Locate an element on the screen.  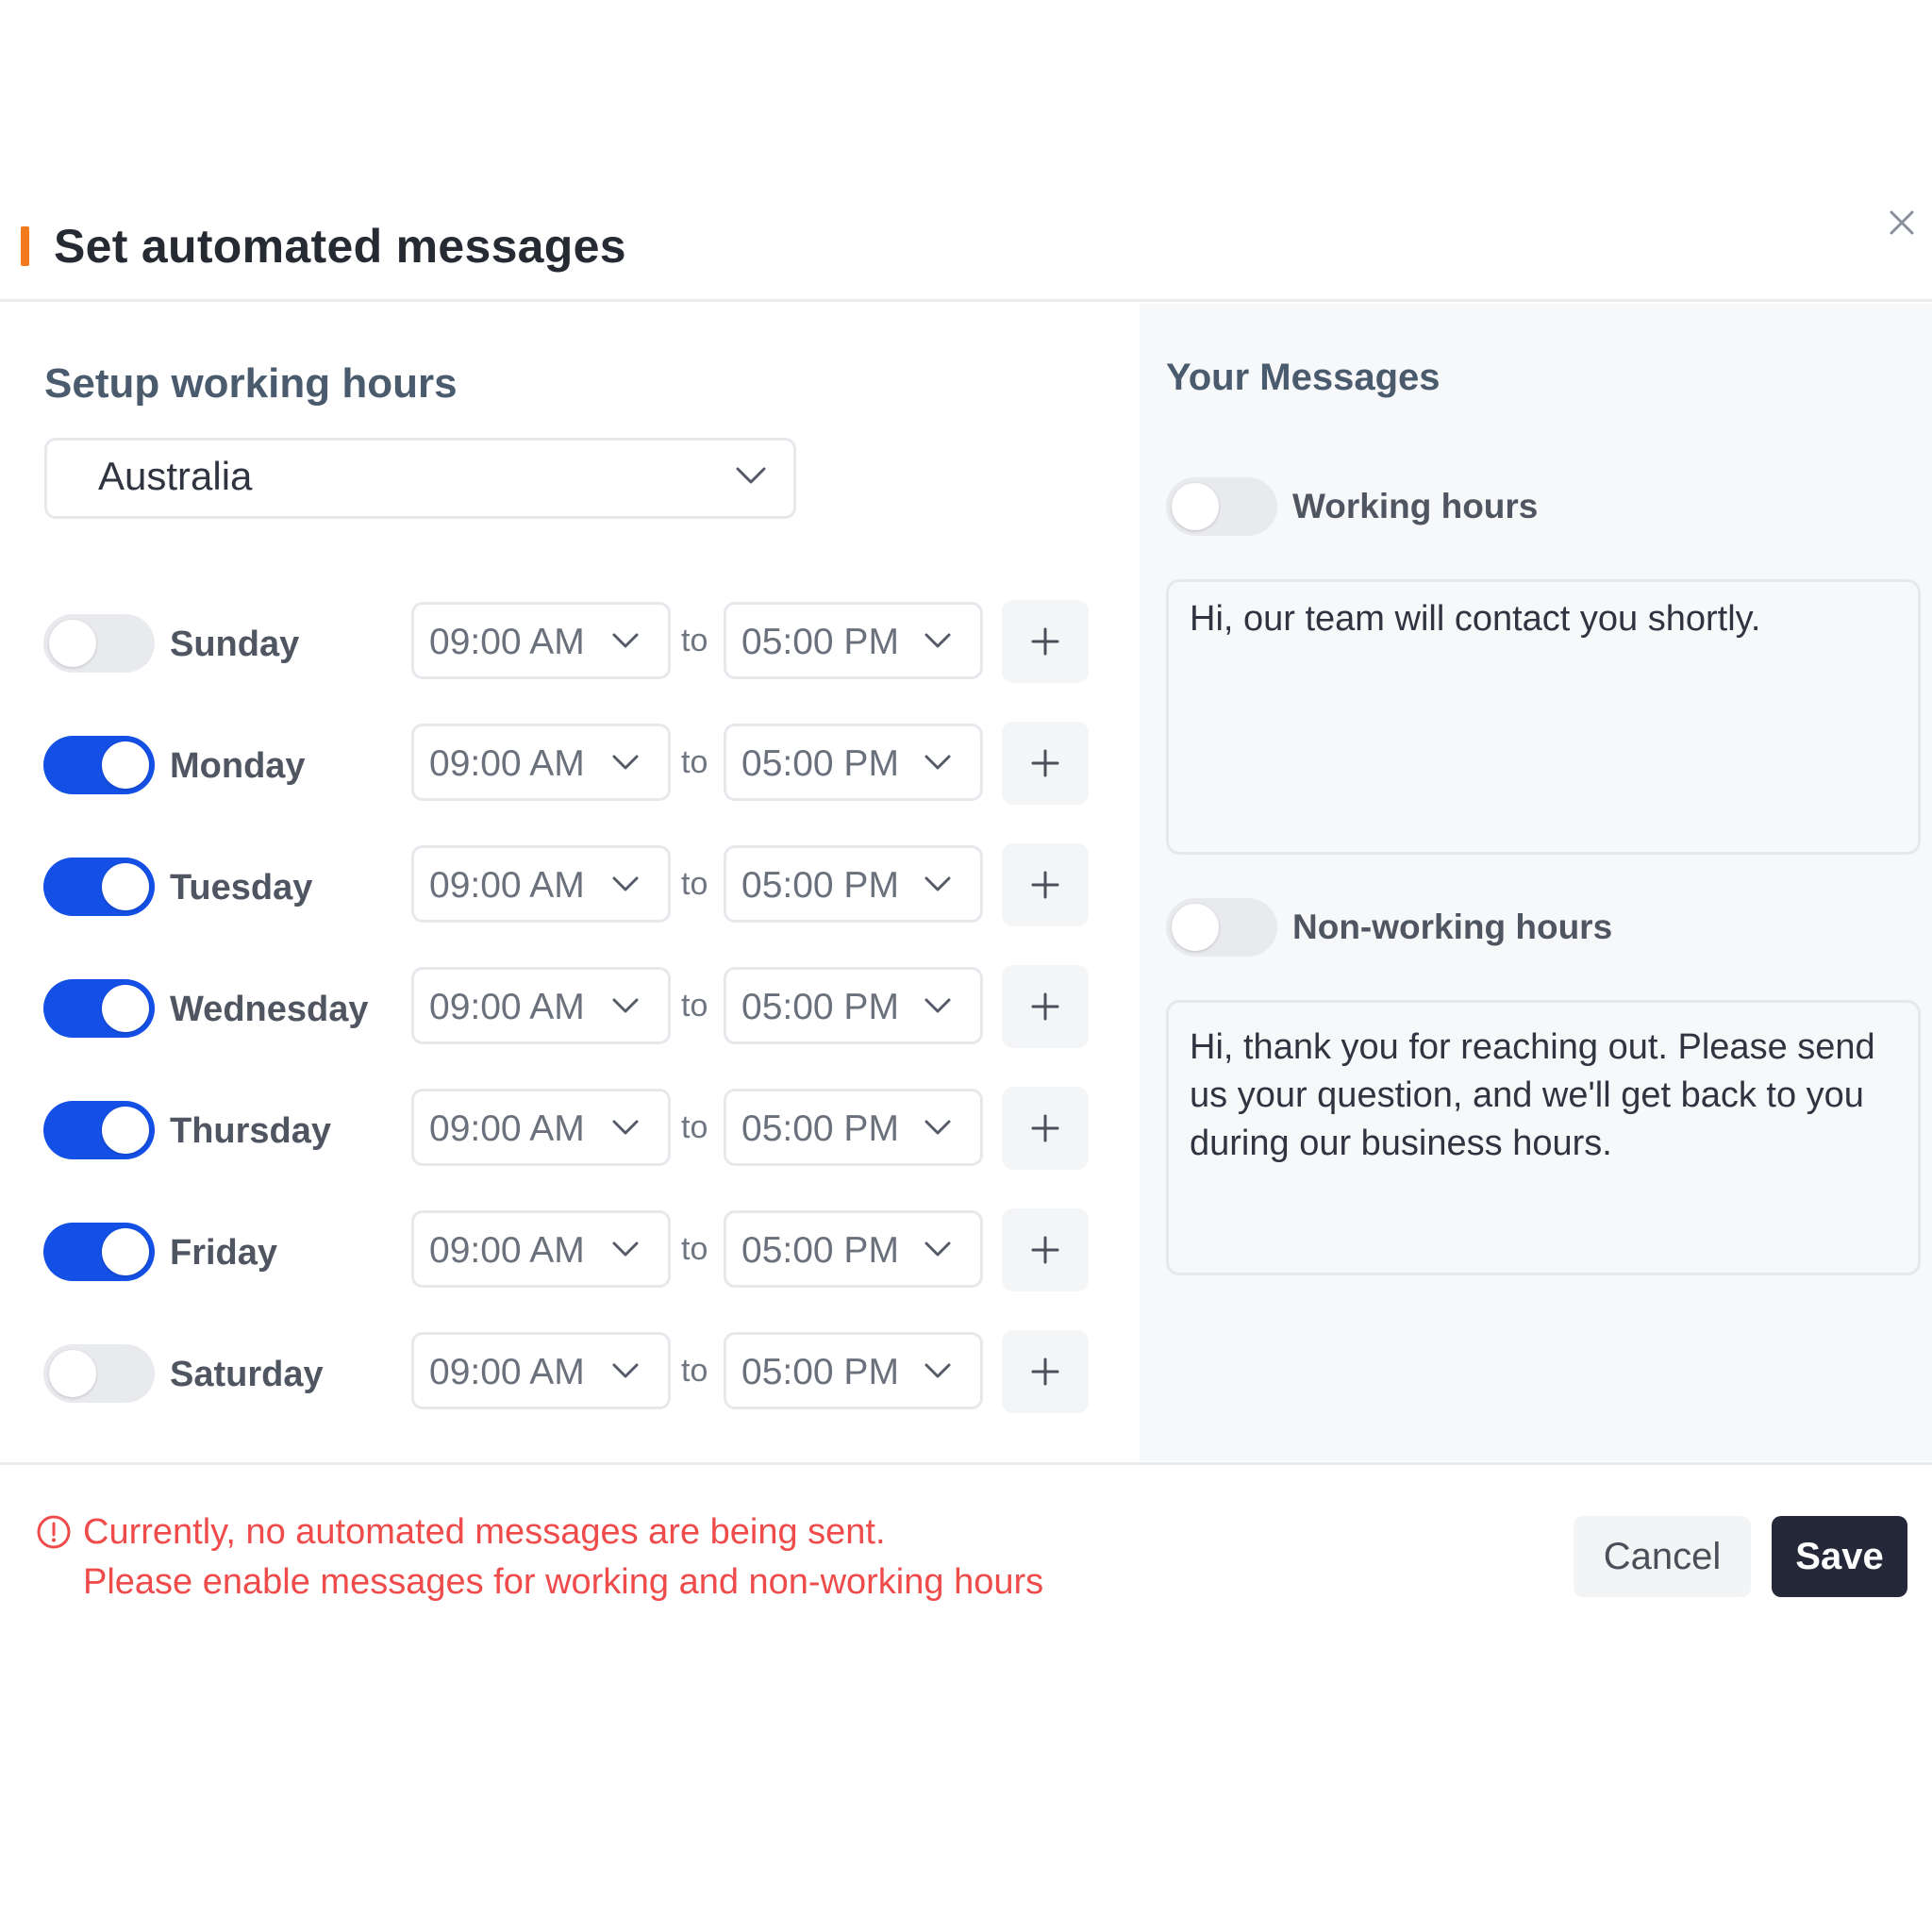
alert-circle-icon is located at coordinates (54, 1532).